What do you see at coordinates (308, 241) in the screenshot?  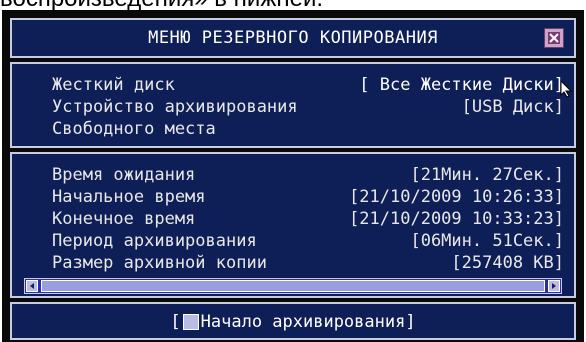 I see `backup-period-row: Период архивирования [06Мин. 51Сек.]` at bounding box center [308, 241].